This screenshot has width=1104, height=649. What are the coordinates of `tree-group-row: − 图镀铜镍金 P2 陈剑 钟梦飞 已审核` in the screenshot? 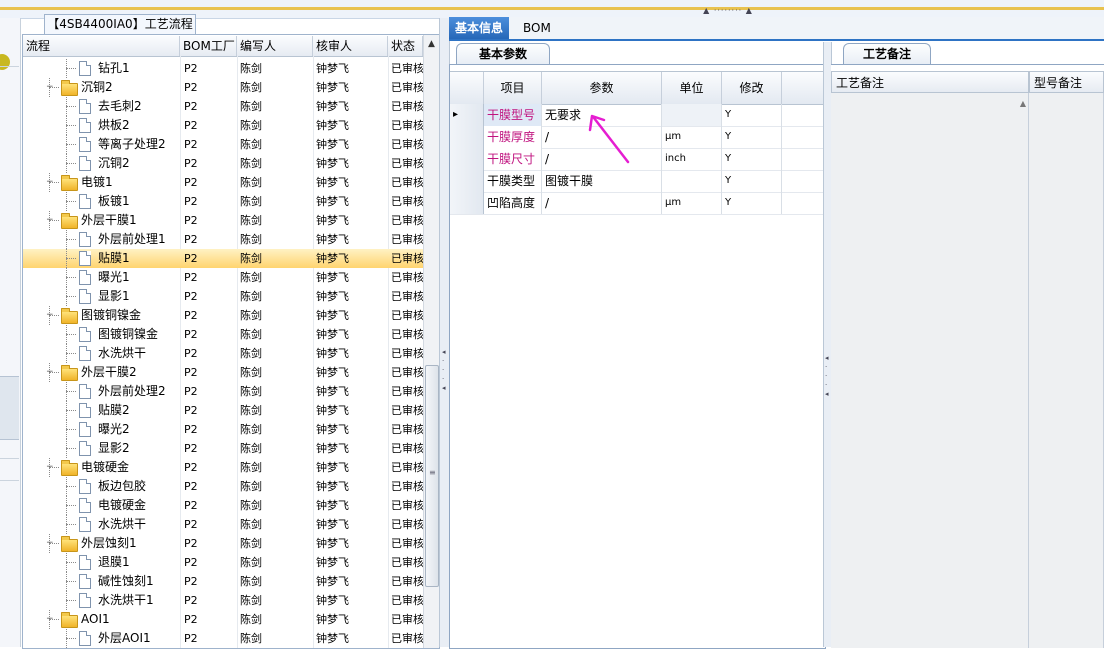 It's located at (223, 315).